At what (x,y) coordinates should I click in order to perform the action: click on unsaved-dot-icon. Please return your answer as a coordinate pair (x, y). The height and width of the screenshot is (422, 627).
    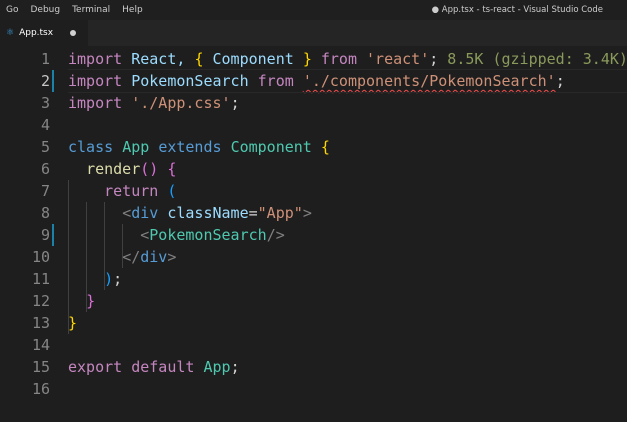
    Looking at the image, I should click on (73, 33).